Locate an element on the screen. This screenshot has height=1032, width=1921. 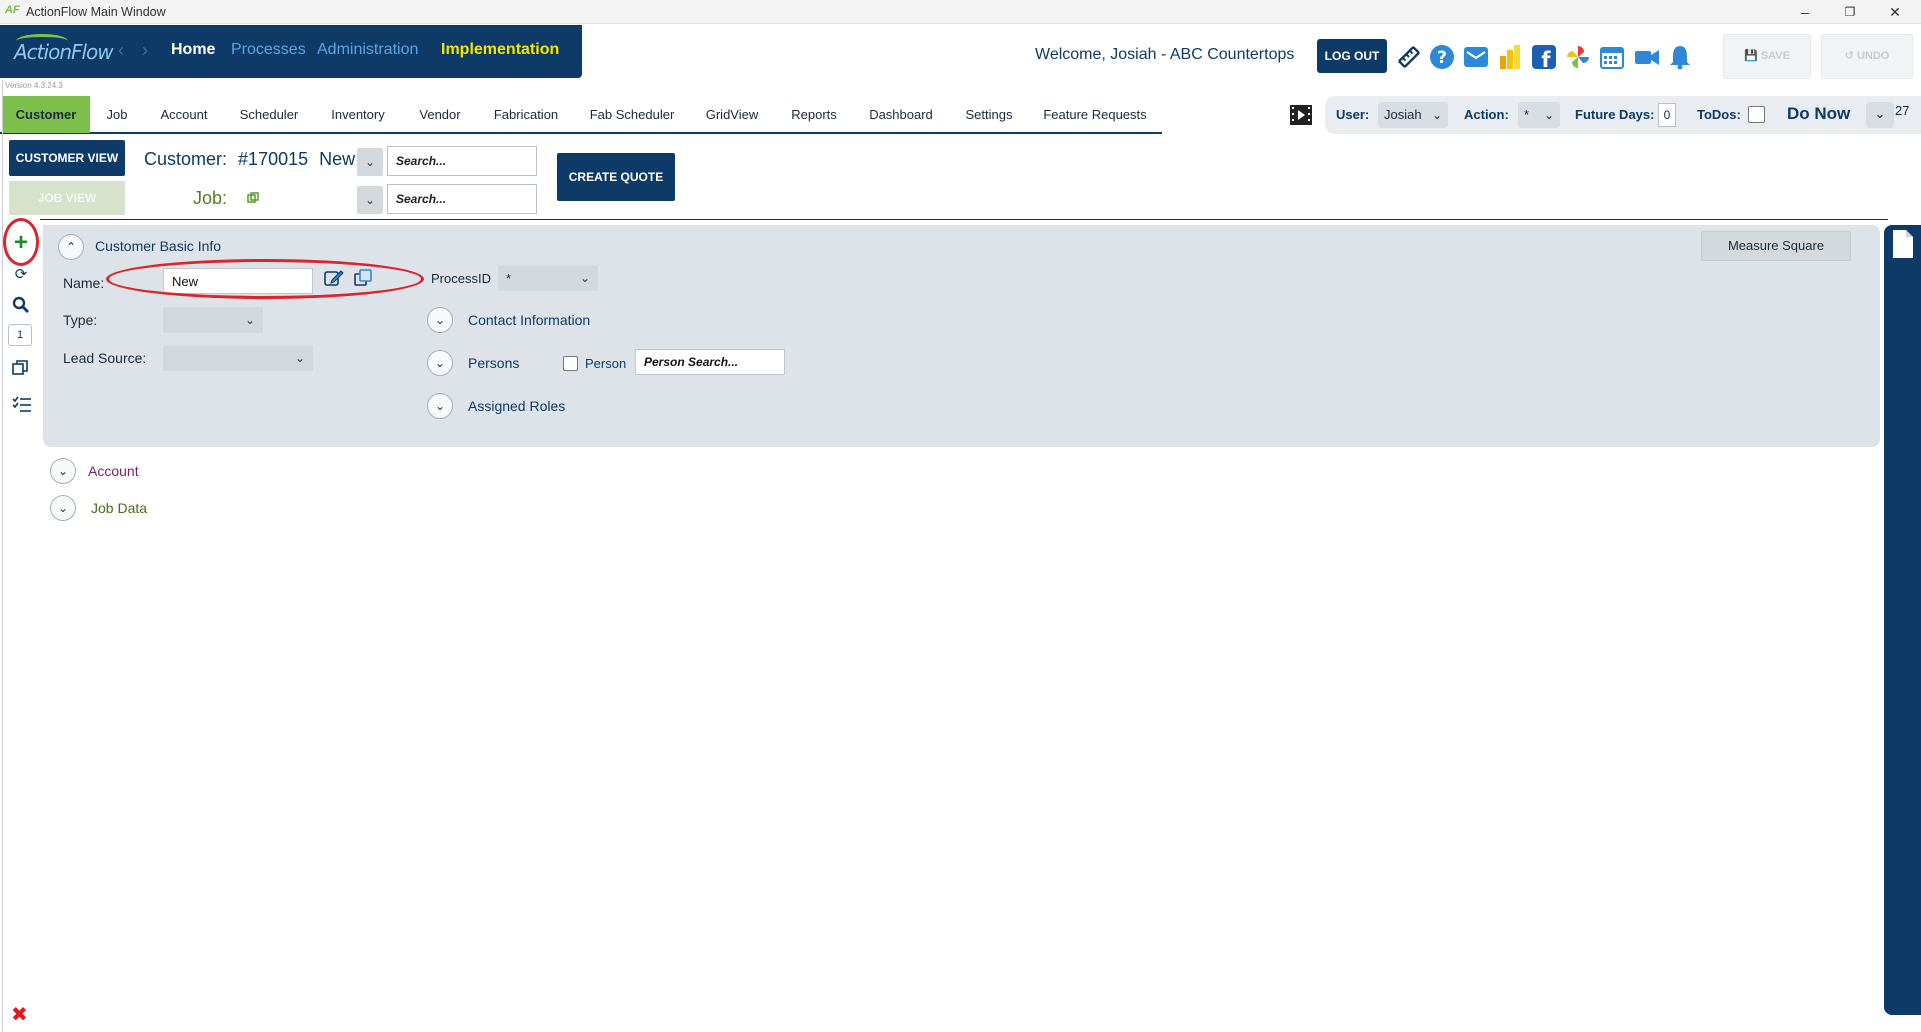
pinwheel-icon is located at coordinates (1578, 57).